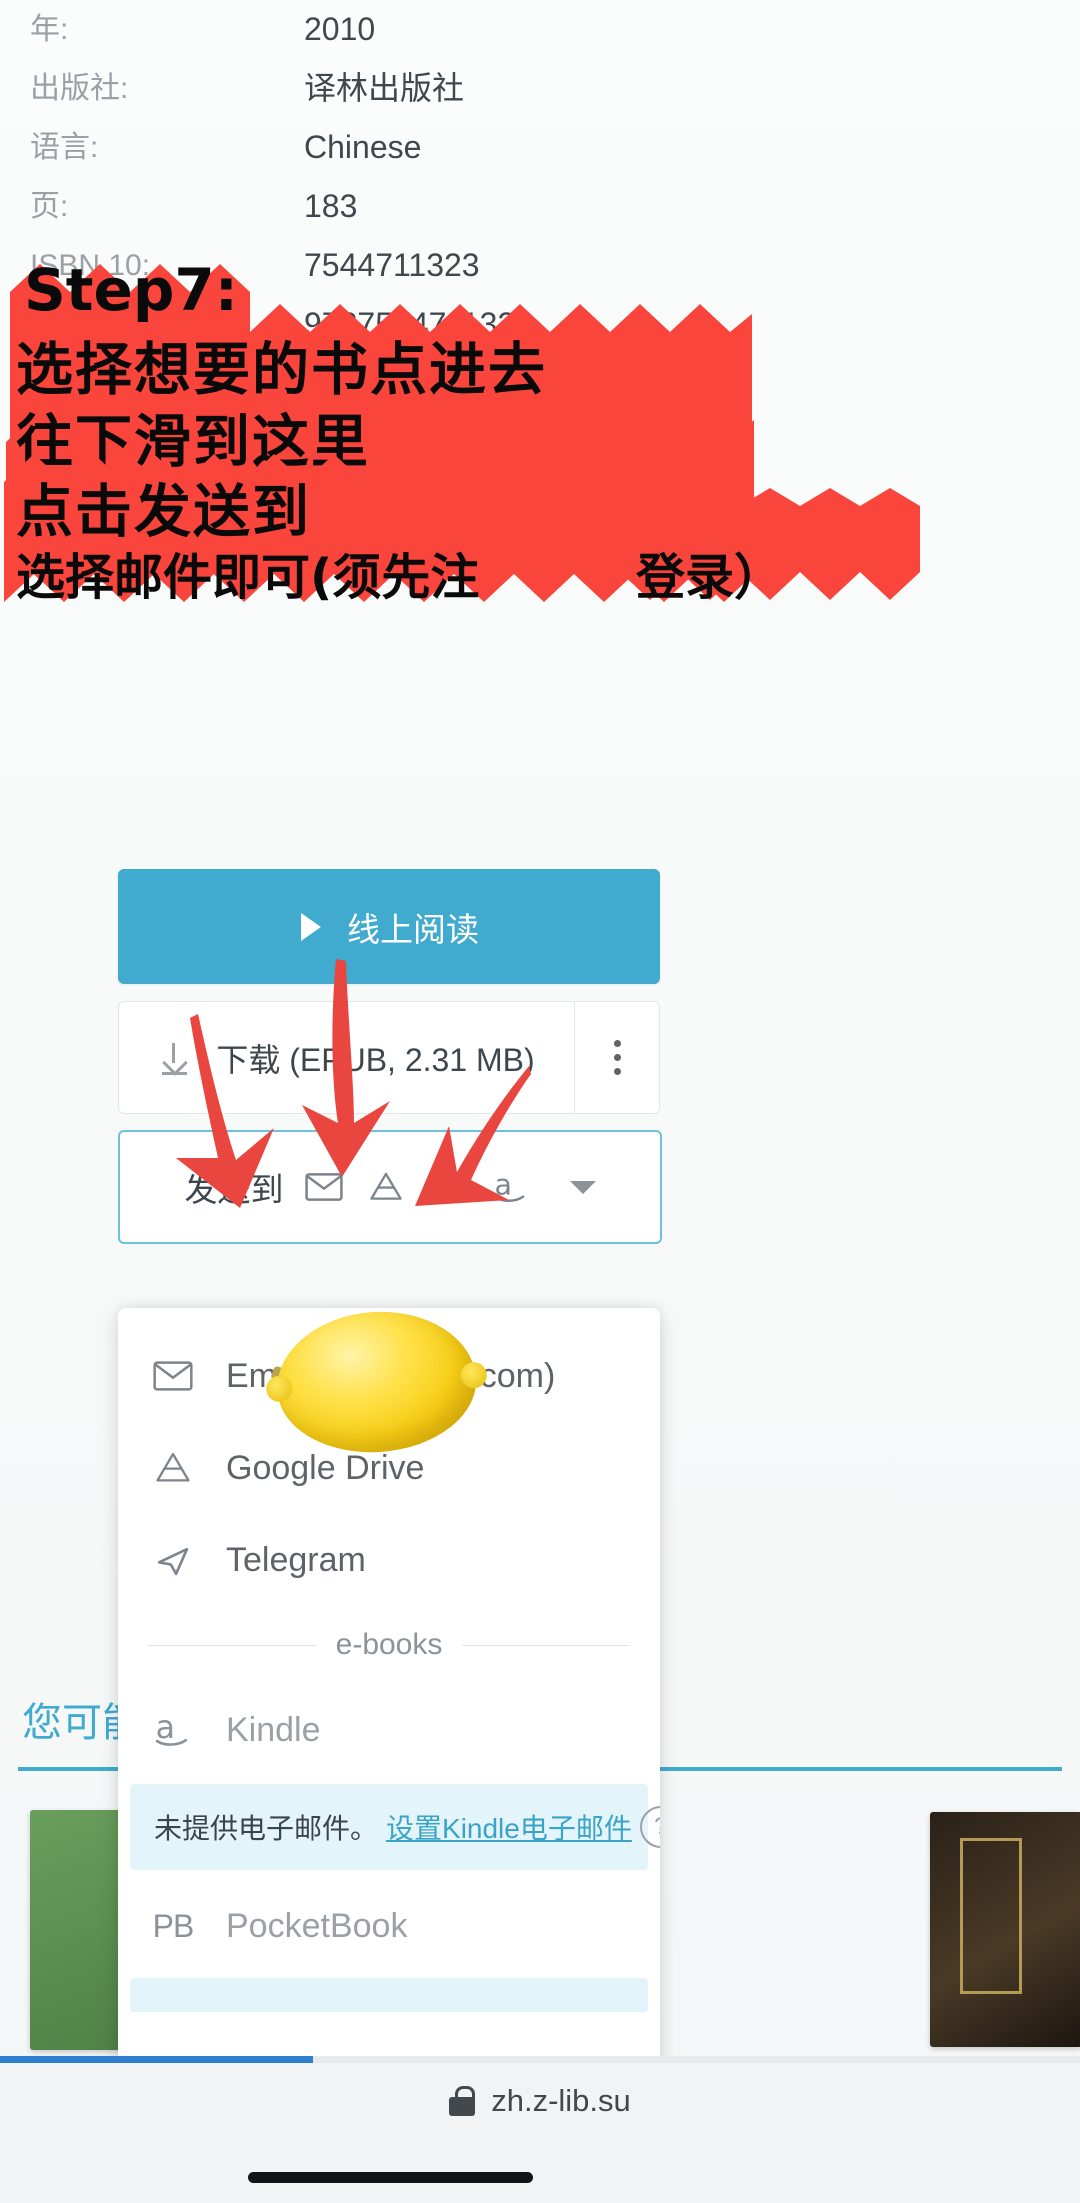  Describe the element at coordinates (540, 324) in the screenshot. I see `table-row: ISBN 13: 9787544711326` at that location.